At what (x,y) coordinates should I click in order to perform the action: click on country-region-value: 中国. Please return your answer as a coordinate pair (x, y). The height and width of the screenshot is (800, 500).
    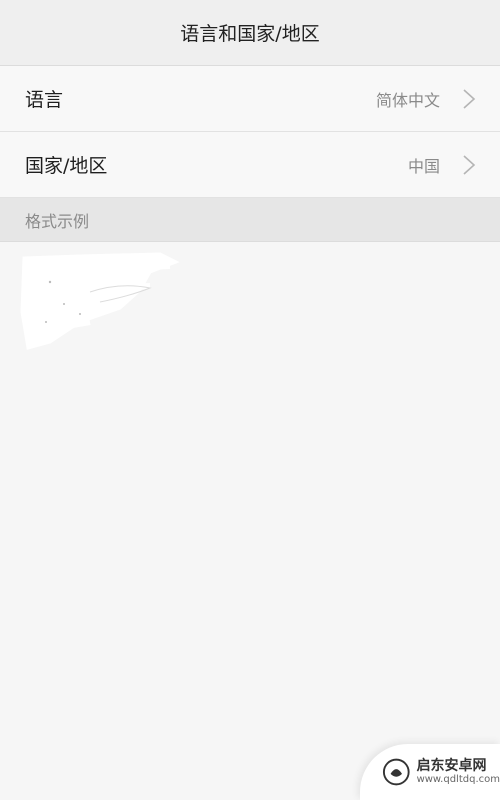
    Looking at the image, I should click on (423, 166).